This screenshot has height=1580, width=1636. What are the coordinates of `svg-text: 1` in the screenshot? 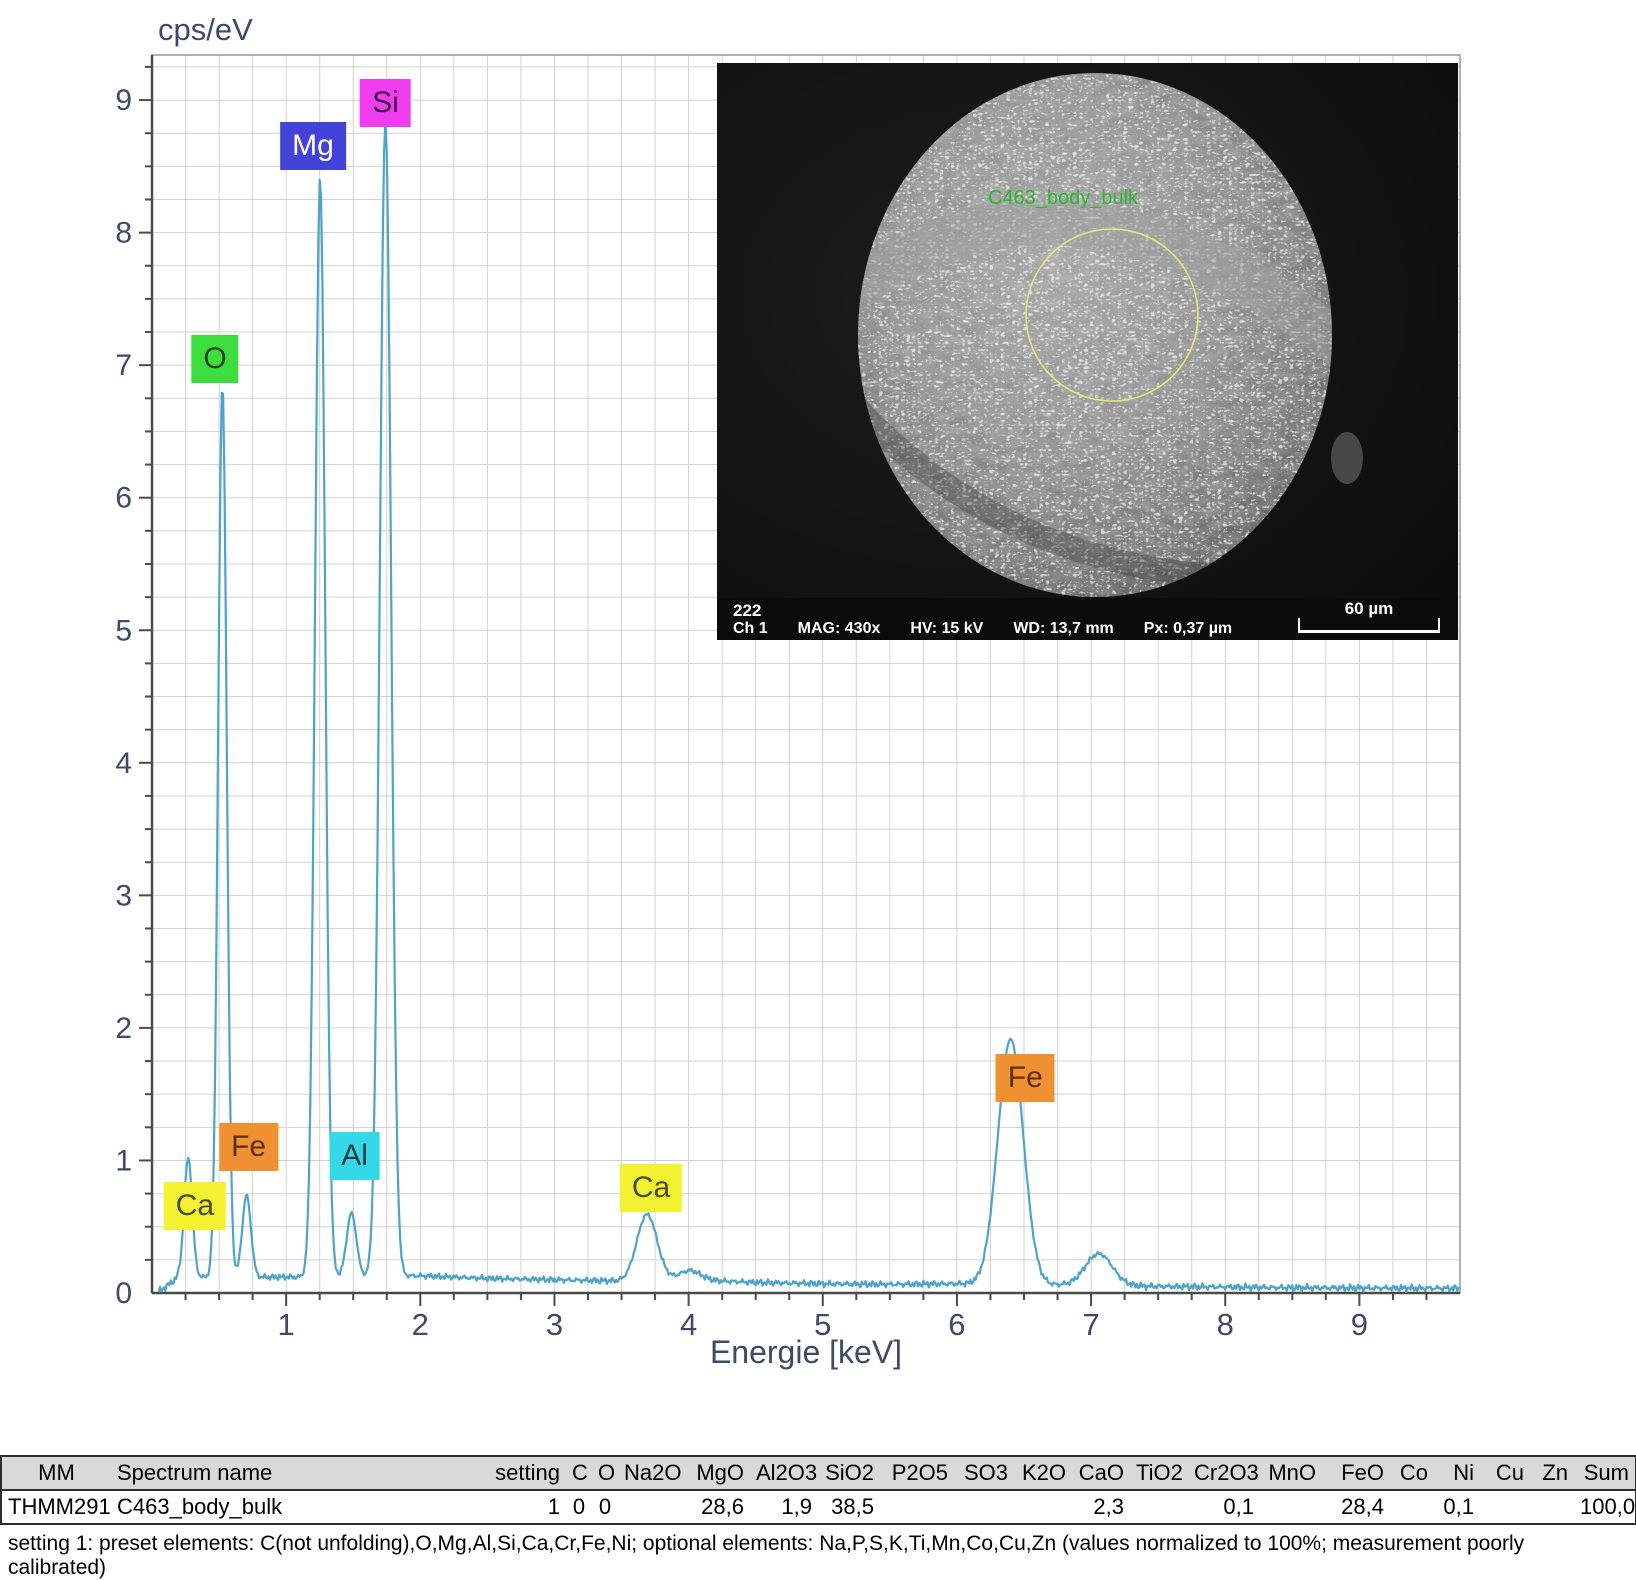 It's located at (123, 1160).